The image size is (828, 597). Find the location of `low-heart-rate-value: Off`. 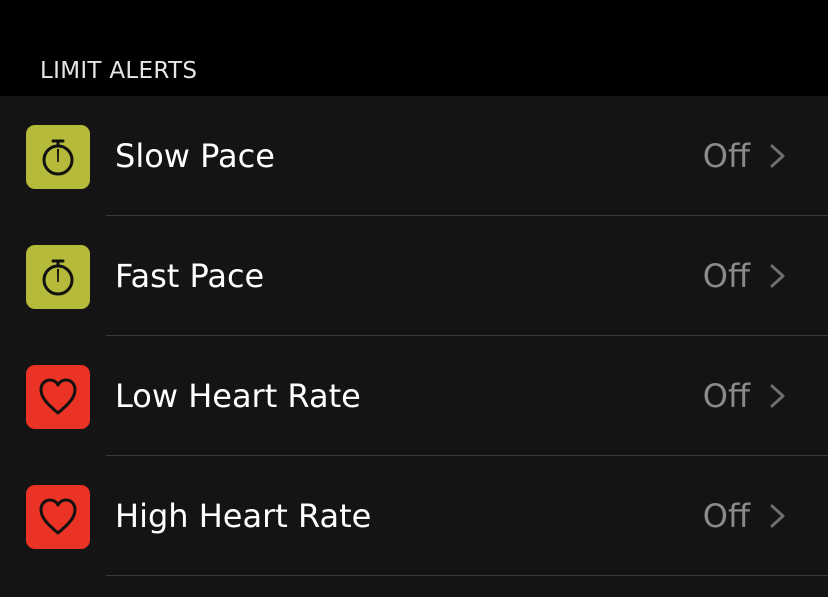

low-heart-rate-value: Off is located at coordinates (726, 396).